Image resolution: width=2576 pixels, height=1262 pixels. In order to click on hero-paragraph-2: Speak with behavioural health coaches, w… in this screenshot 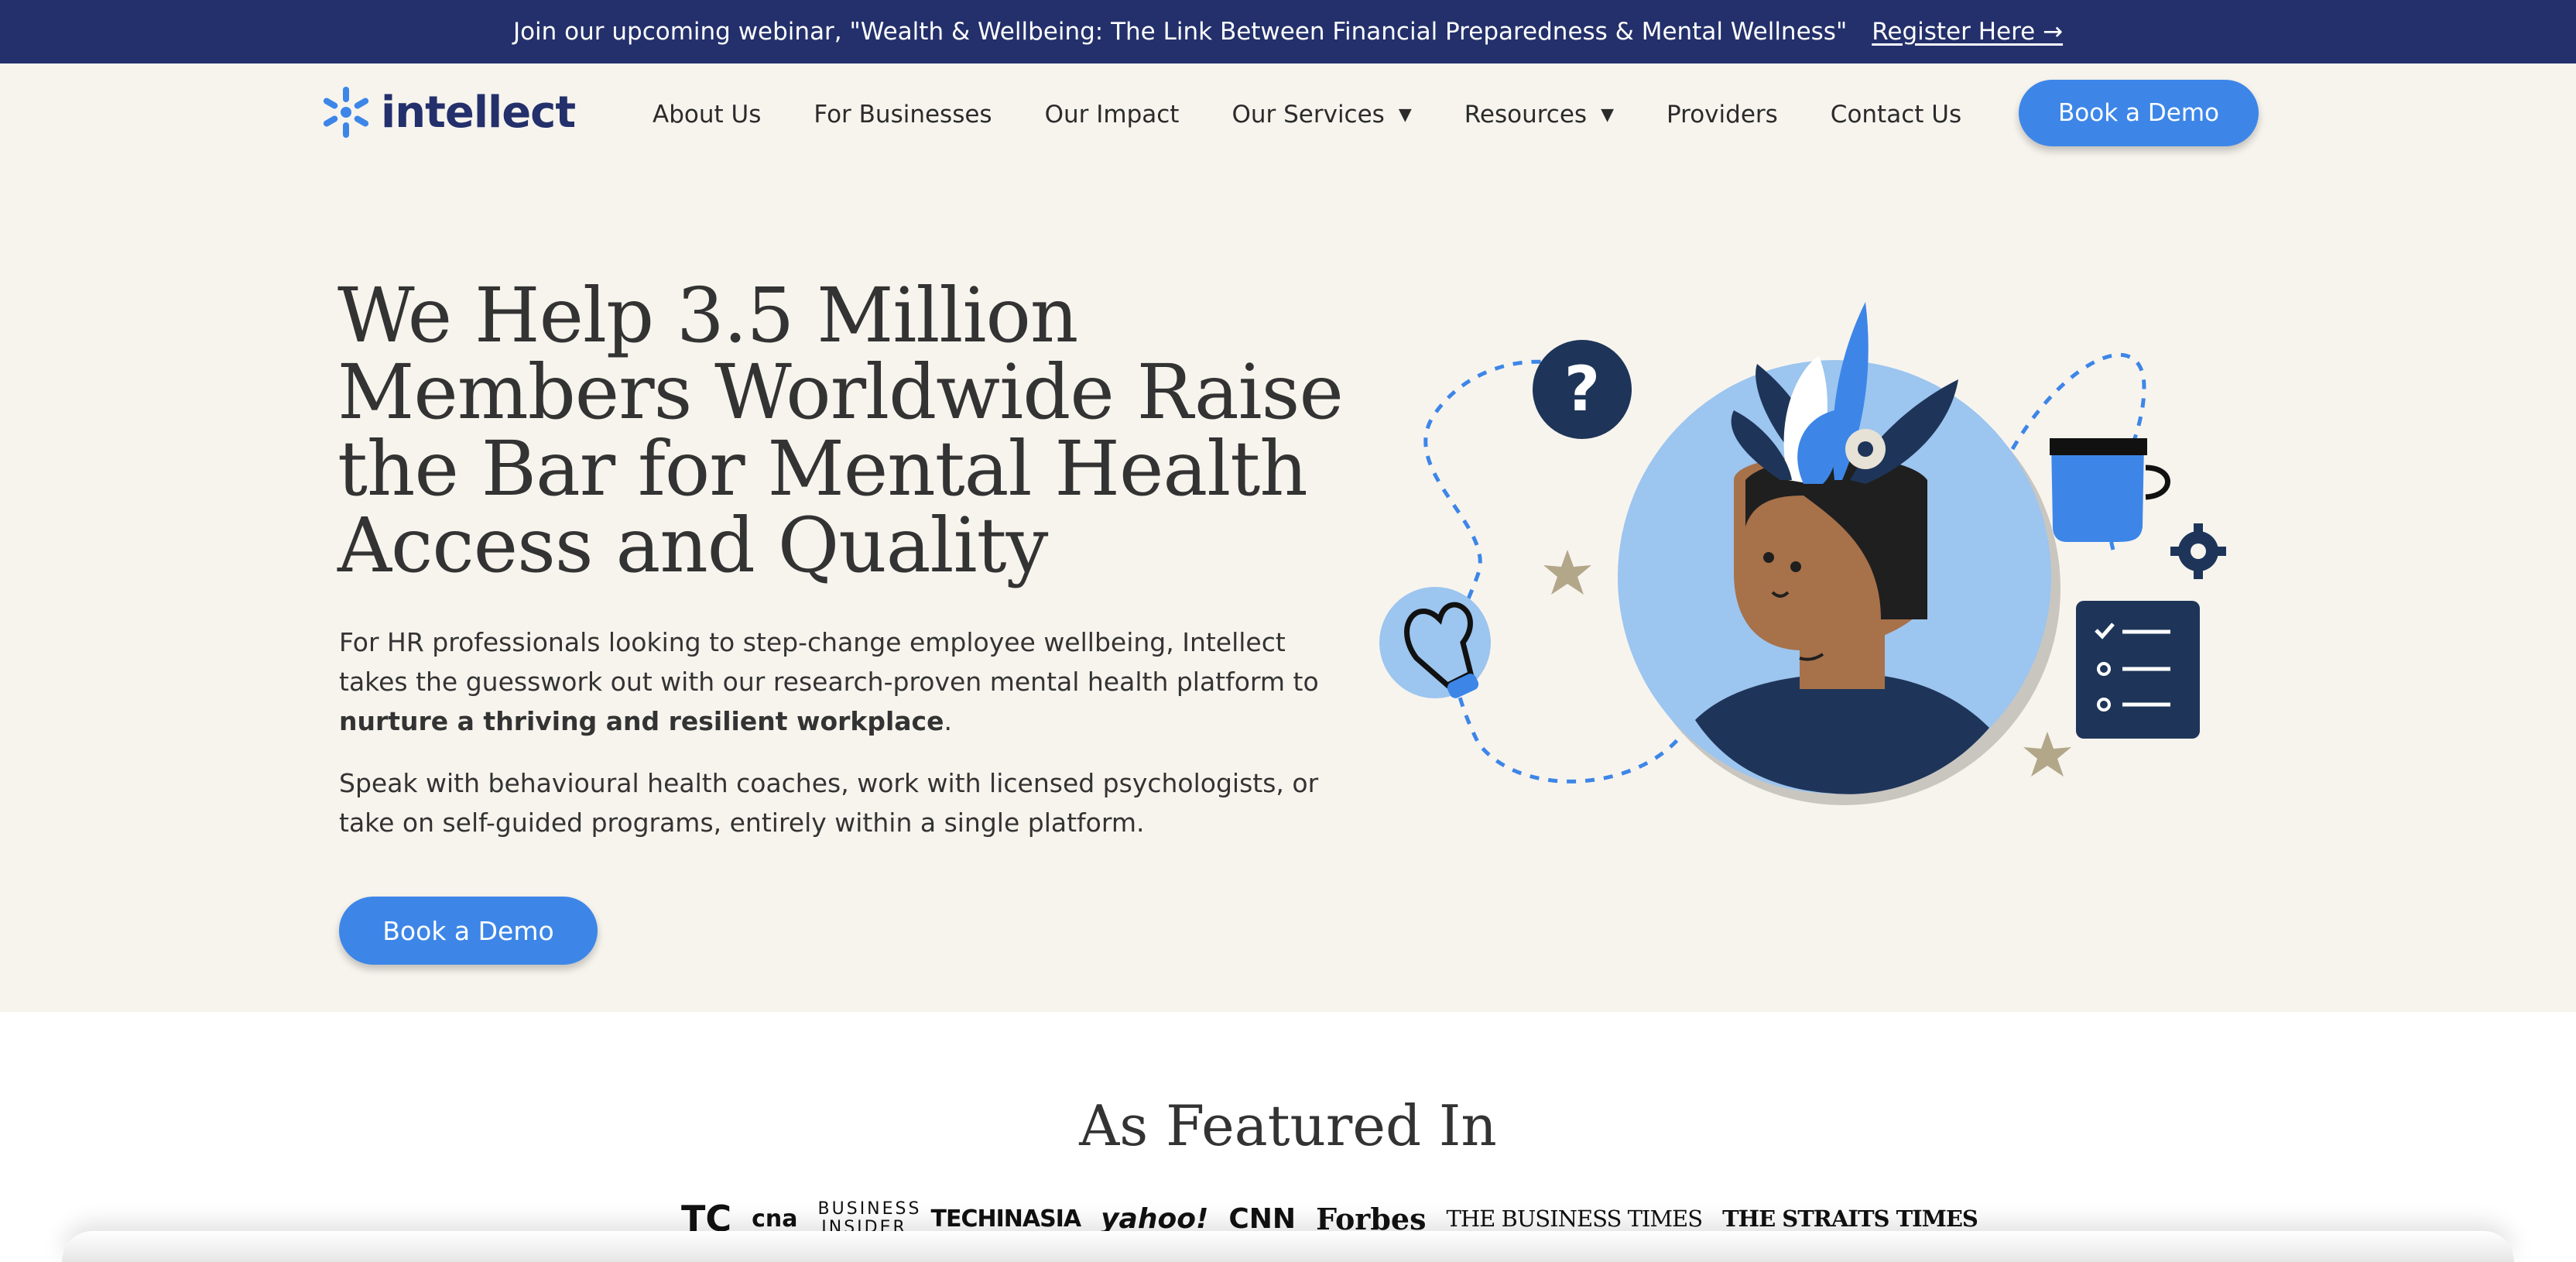, I will do `click(829, 803)`.